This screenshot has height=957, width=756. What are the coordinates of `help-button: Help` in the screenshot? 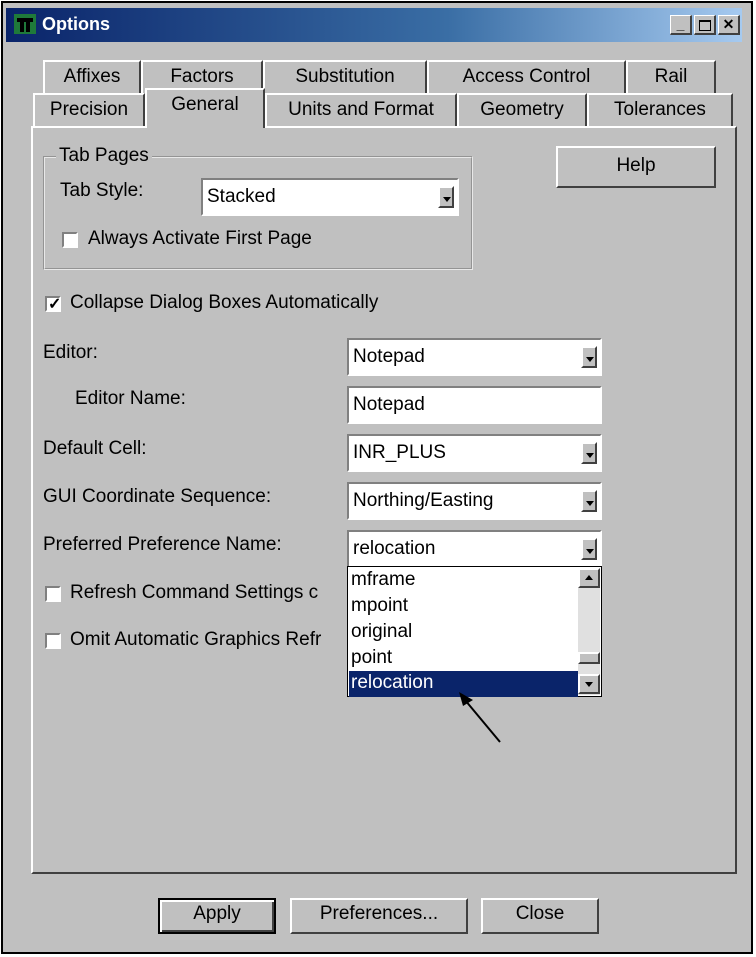 It's located at (636, 167).